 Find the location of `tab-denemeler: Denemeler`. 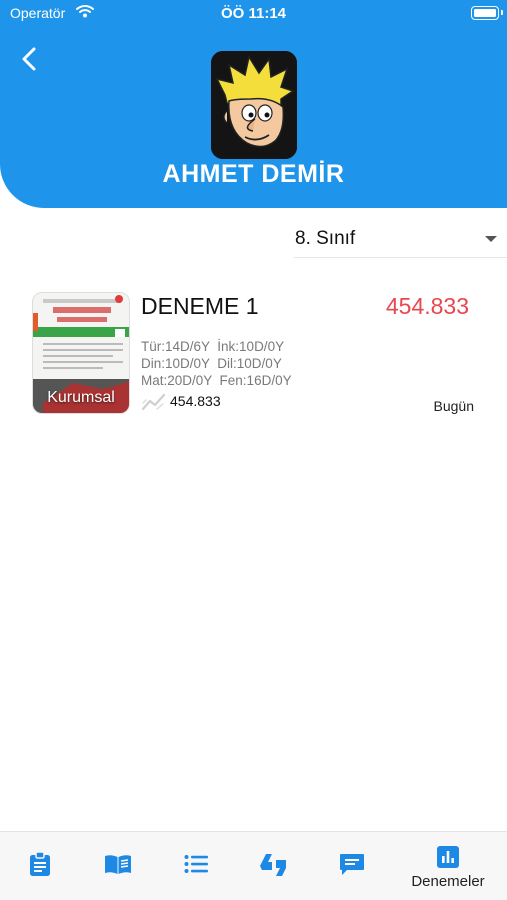

tab-denemeler: Denemeler is located at coordinates (448, 866).